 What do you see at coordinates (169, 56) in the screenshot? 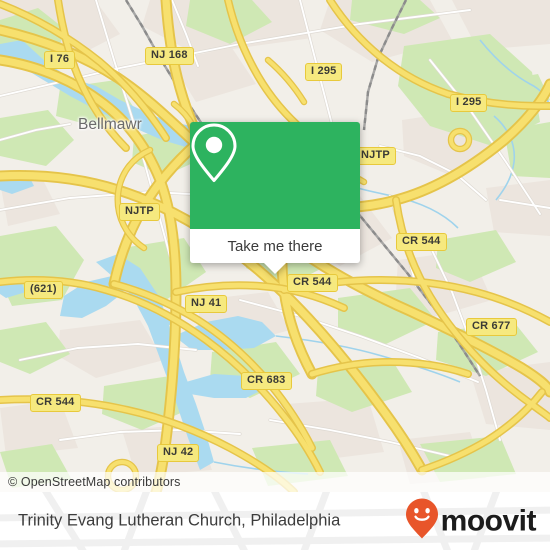
I see `road-shield: NJ 168` at bounding box center [169, 56].